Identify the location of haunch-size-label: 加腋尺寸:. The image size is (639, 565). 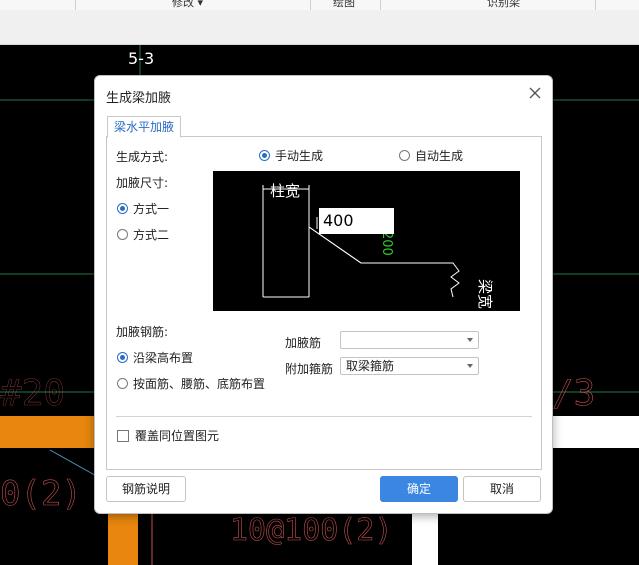
(142, 183).